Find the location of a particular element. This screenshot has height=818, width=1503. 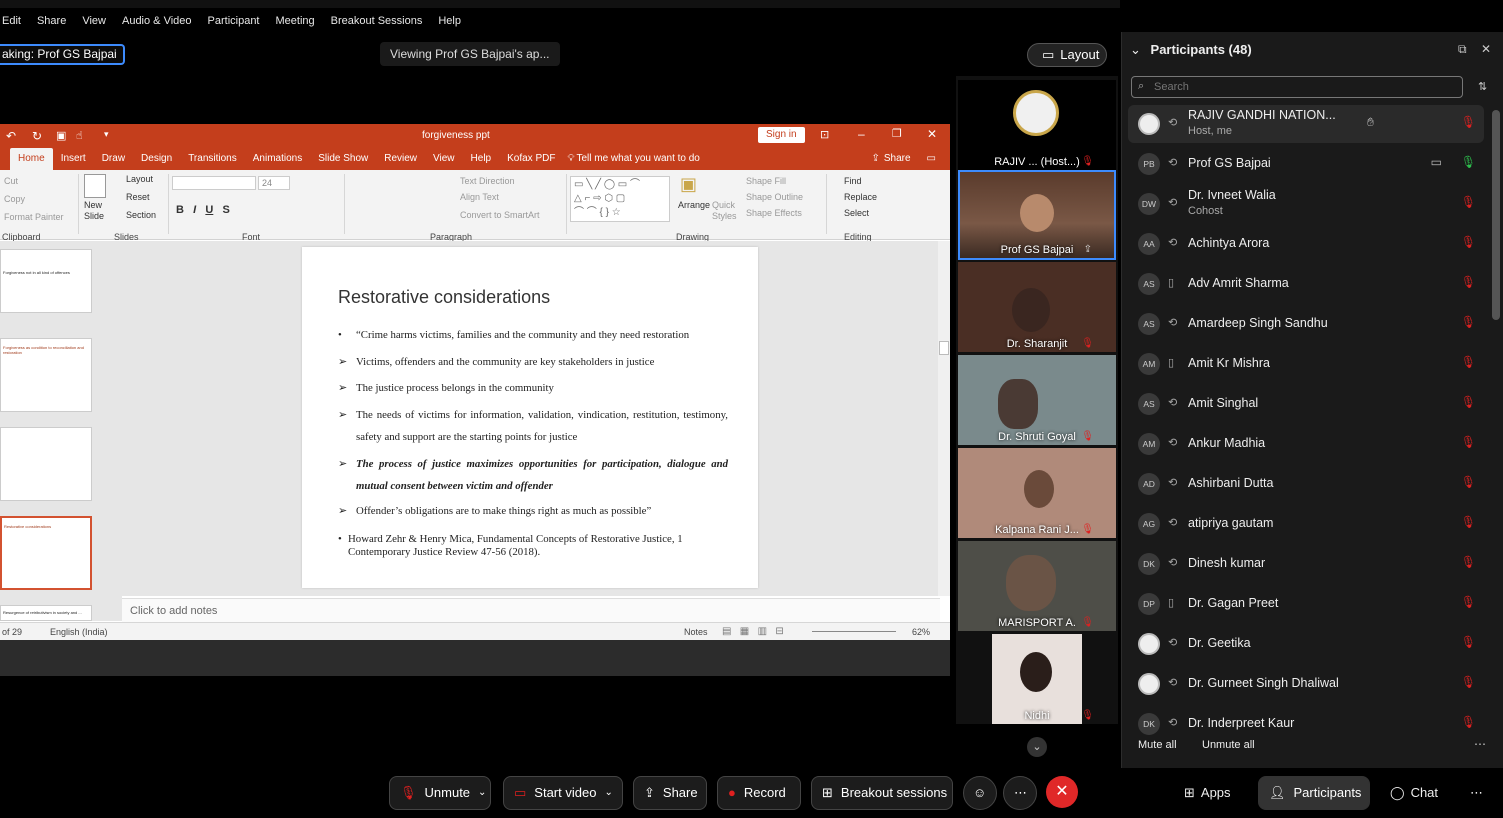

replace-button: Replace is located at coordinates (860, 197).